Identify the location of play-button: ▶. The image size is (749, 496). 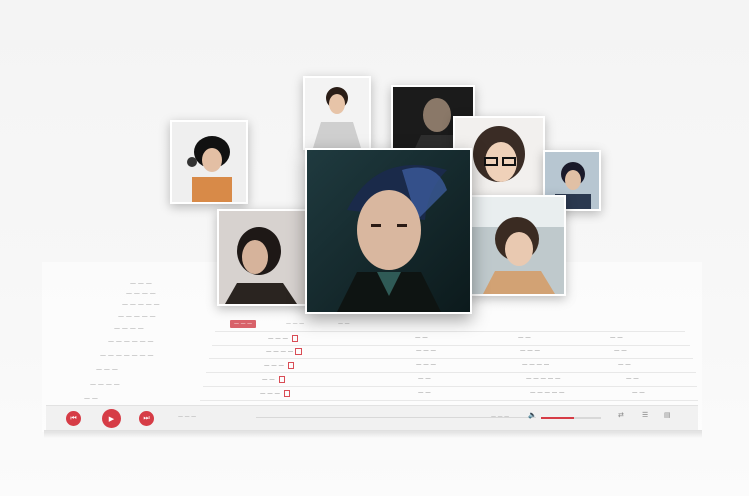
(111, 418).